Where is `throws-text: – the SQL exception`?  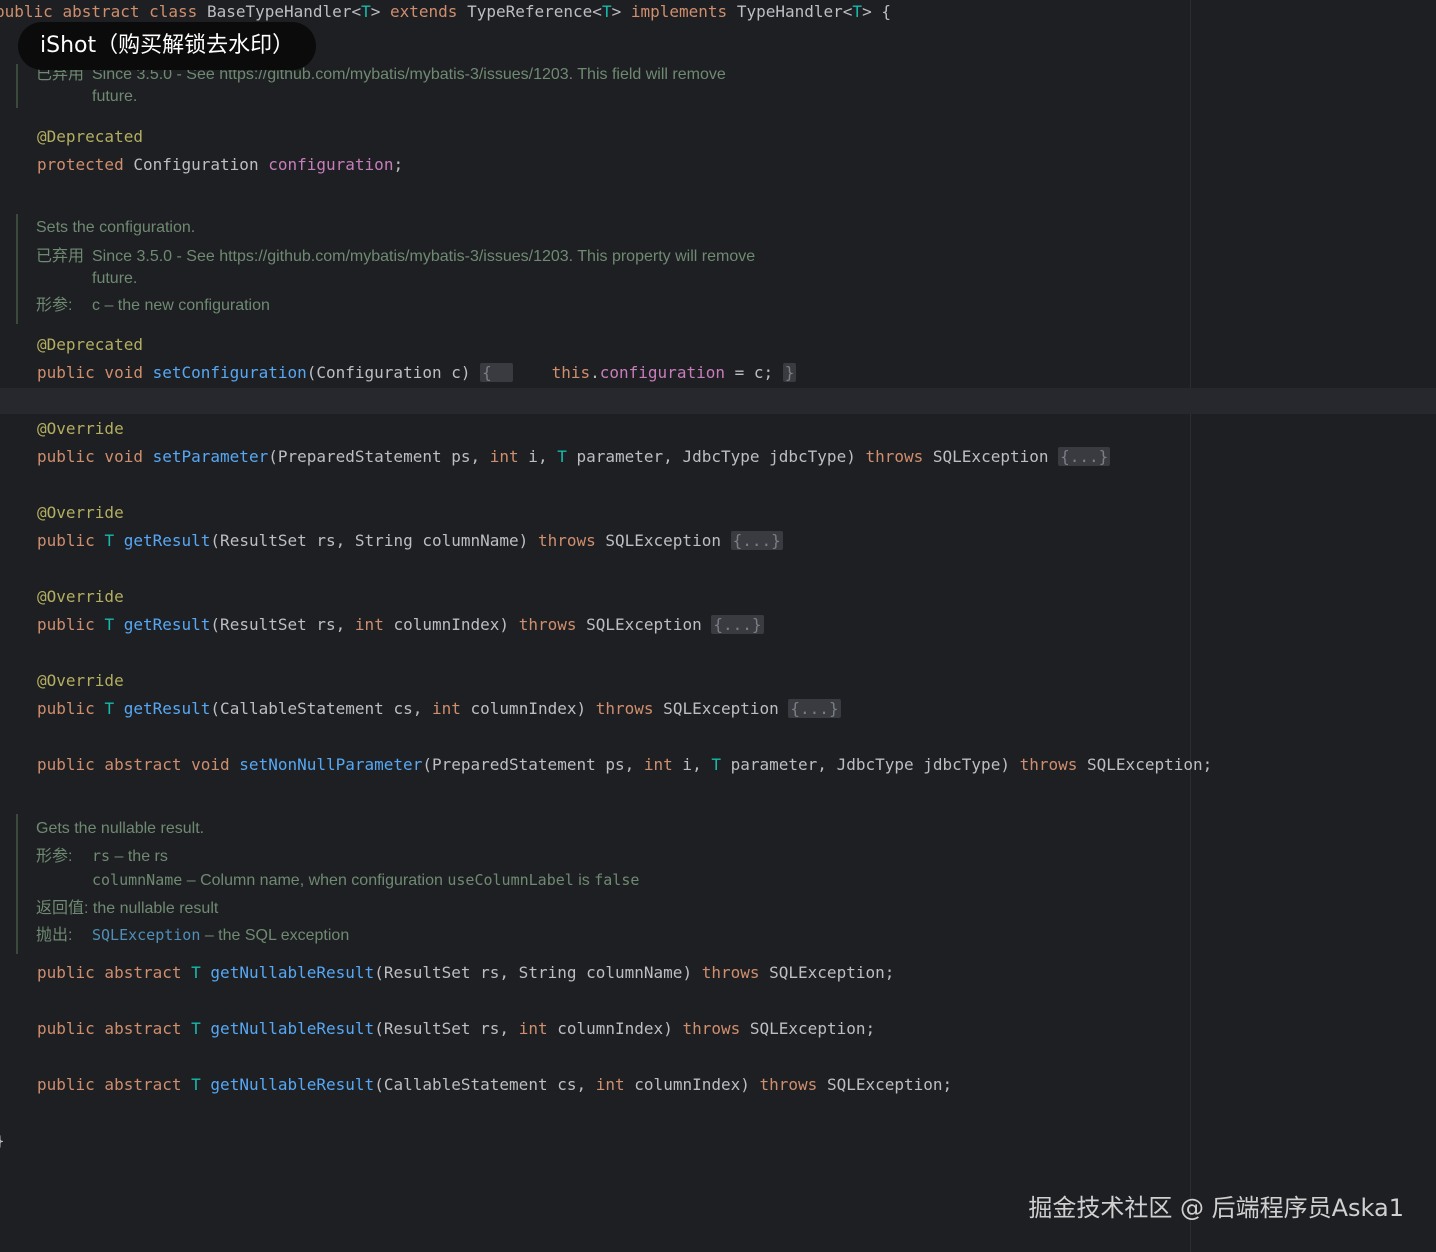 throws-text: – the SQL exception is located at coordinates (275, 935).